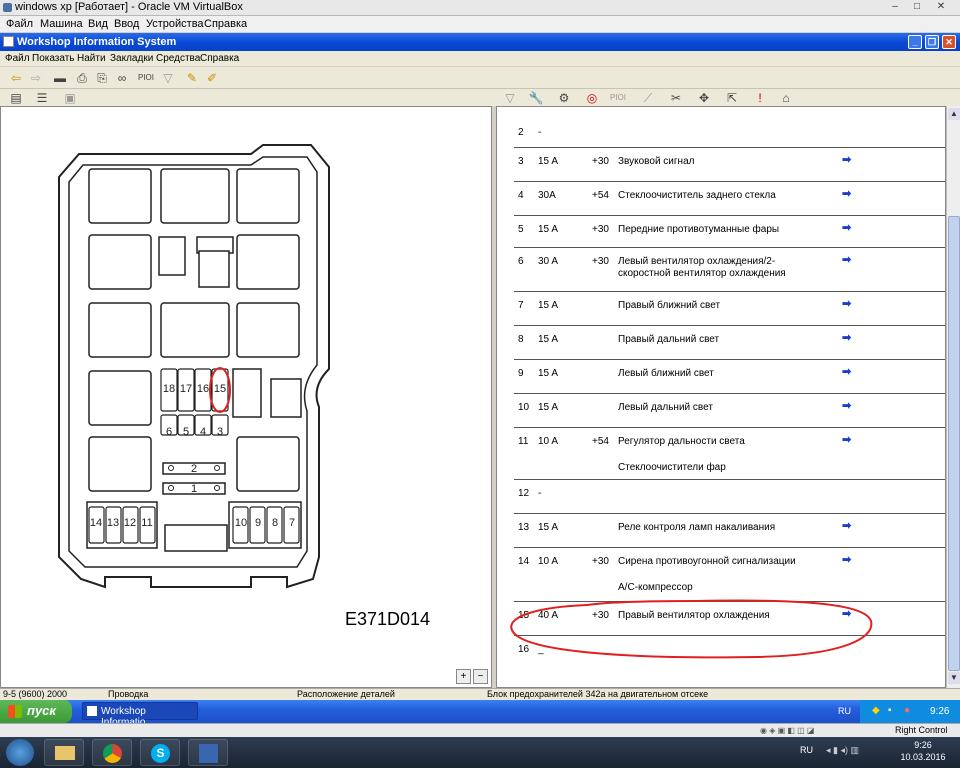  What do you see at coordinates (844, 711) in the screenshot?
I see `xp-language: RU` at bounding box center [844, 711].